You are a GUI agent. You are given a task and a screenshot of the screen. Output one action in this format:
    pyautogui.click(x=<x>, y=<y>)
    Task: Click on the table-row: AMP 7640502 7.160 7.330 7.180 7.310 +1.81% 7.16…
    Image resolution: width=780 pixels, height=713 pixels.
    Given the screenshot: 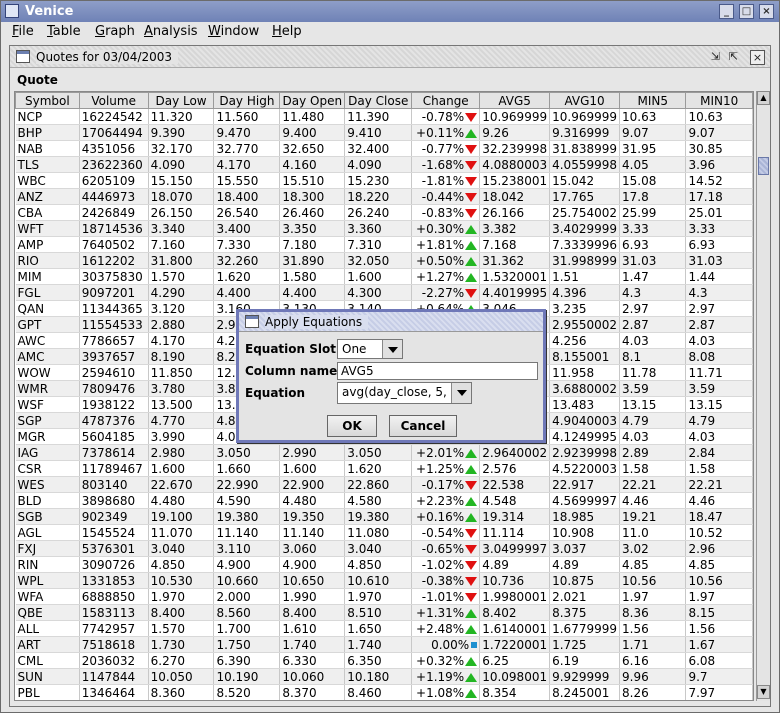 What is the action you would take?
    pyautogui.click(x=384, y=244)
    